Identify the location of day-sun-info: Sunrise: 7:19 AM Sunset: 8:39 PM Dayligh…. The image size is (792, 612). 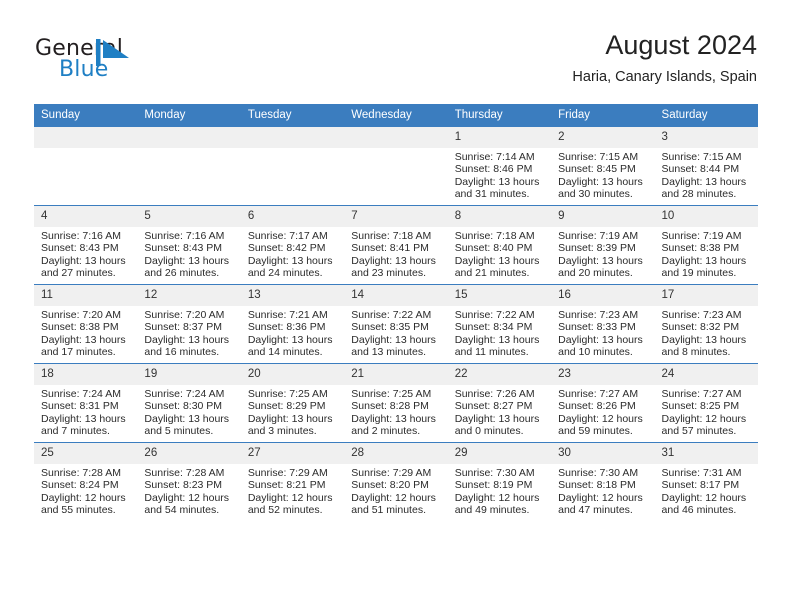
(600, 255).